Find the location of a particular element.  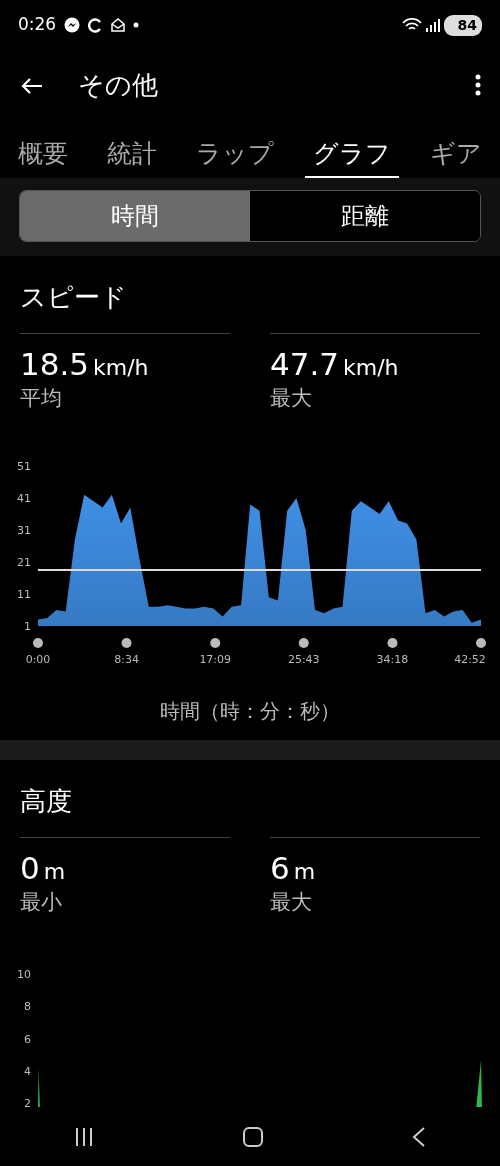

recent-apps-icon is located at coordinates (84, 1136).